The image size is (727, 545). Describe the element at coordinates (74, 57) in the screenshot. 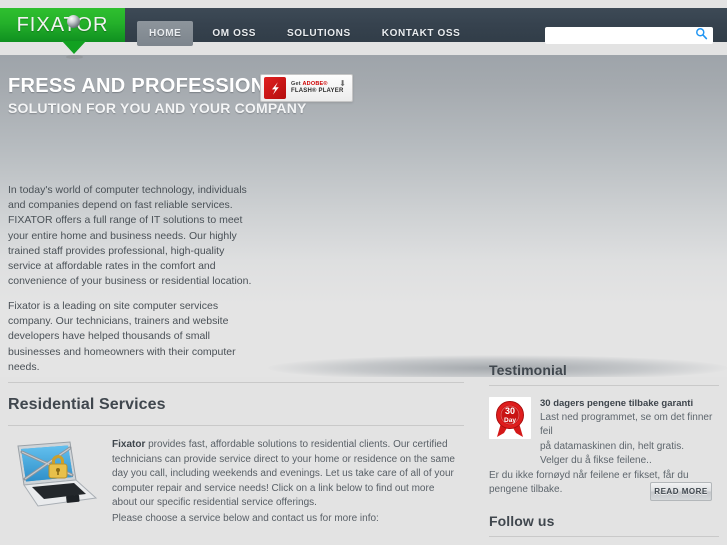

I see `logo-pointer-shadow` at that location.